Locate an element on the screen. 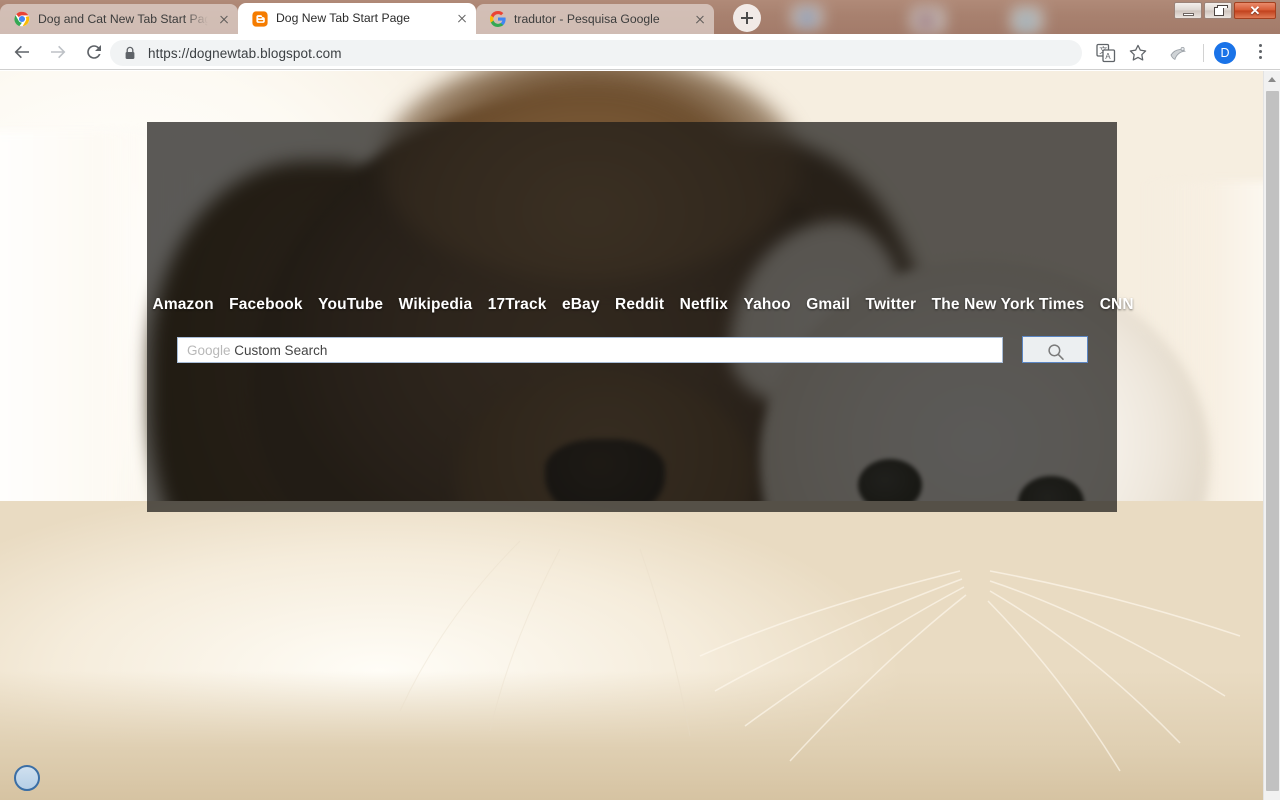 Image resolution: width=1280 pixels, height=800 pixels. quick-link-netflix: Netflix is located at coordinates (704, 304).